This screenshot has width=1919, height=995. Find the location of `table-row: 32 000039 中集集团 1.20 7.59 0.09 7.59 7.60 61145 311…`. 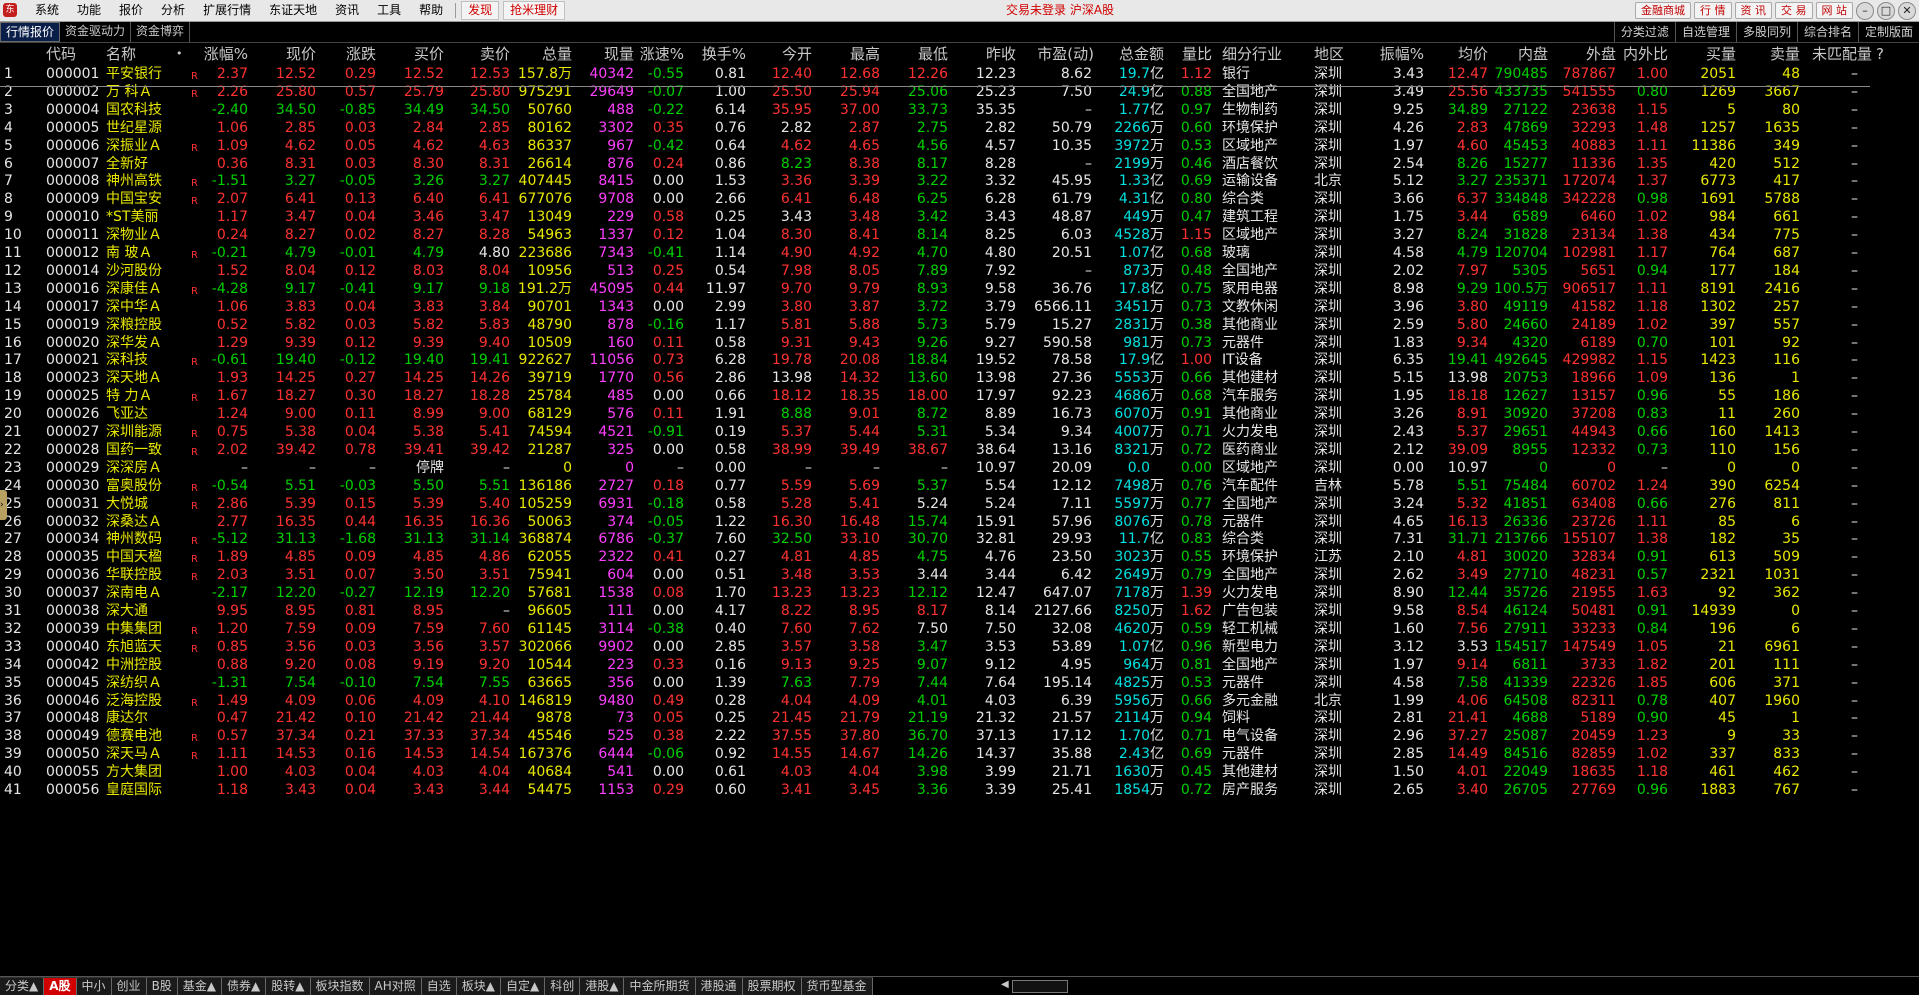

table-row: 32 000039 中集集团 1.20 7.59 0.09 7.59 7.60 61145 311… is located at coordinates (959, 629).